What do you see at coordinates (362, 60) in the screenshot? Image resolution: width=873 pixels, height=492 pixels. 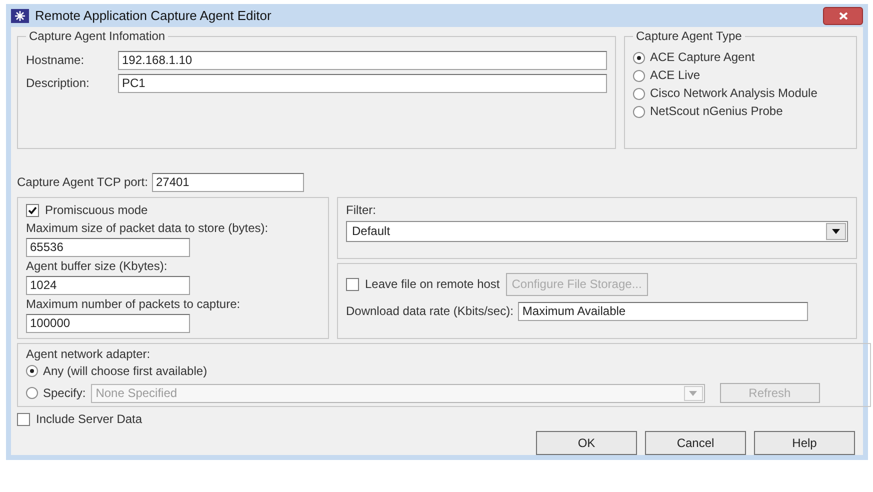 I see `input-field: 192.168.1.10` at bounding box center [362, 60].